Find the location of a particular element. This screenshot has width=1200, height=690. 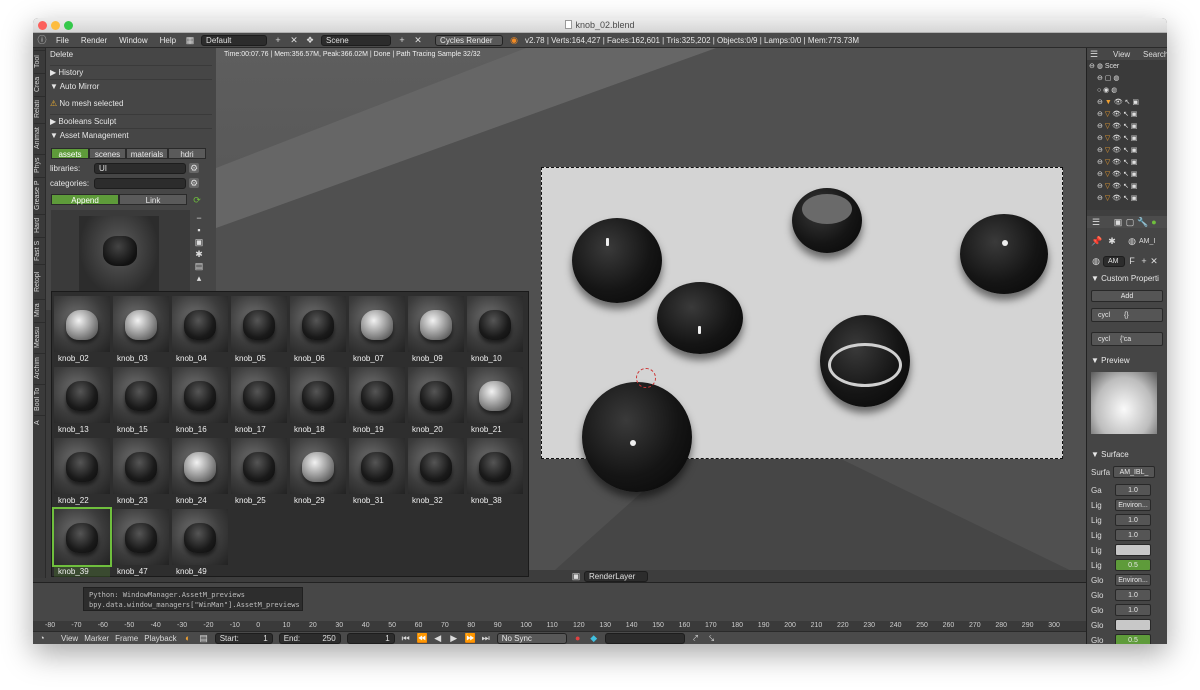

add-property-button: Add is located at coordinates (1127, 296).